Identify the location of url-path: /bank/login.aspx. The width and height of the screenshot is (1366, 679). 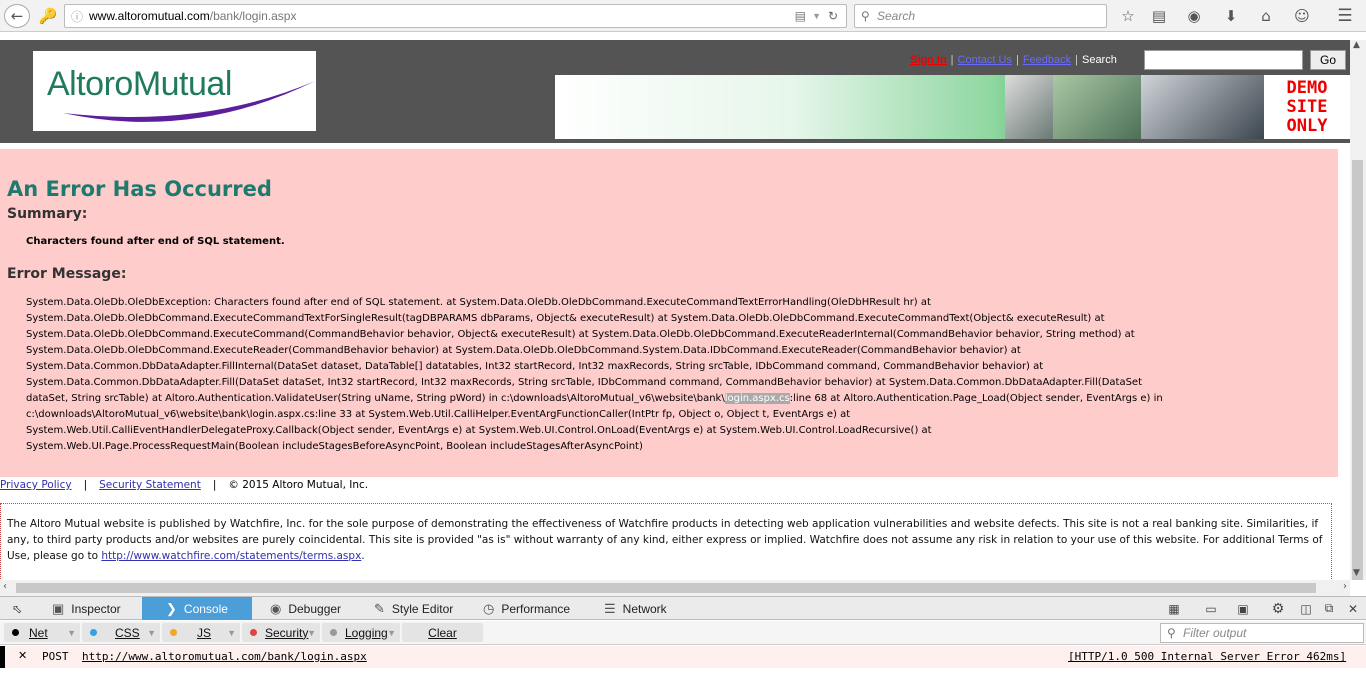
(253, 16).